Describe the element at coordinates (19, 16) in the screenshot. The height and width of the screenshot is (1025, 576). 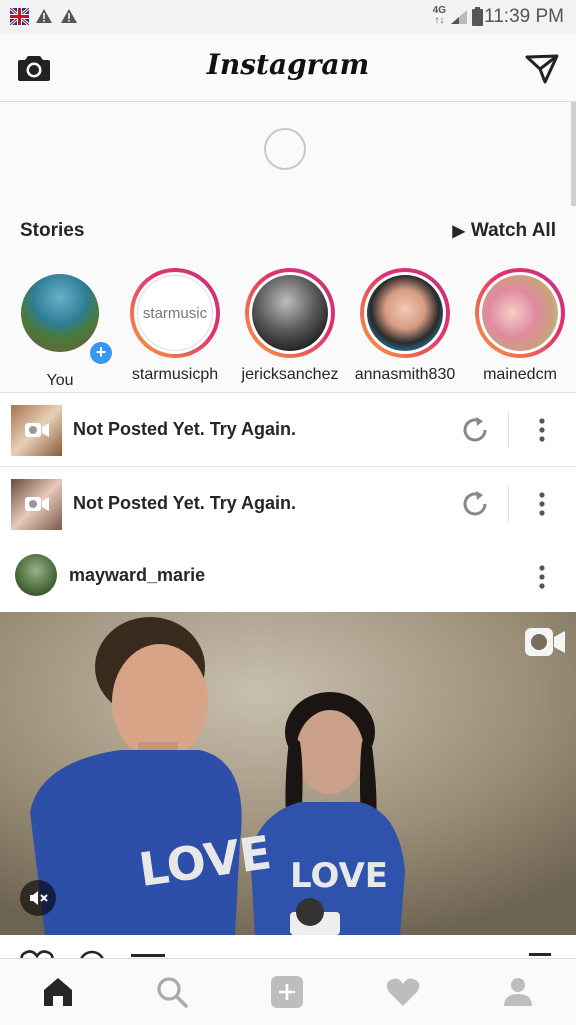
I see `uk-flag-icon` at that location.